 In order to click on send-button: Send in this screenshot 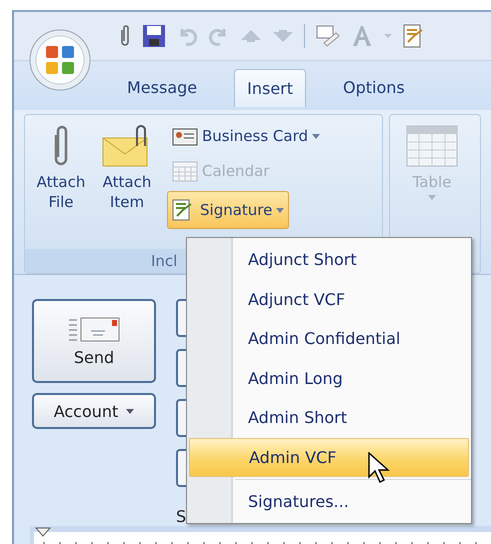, I will do `click(94, 341)`.